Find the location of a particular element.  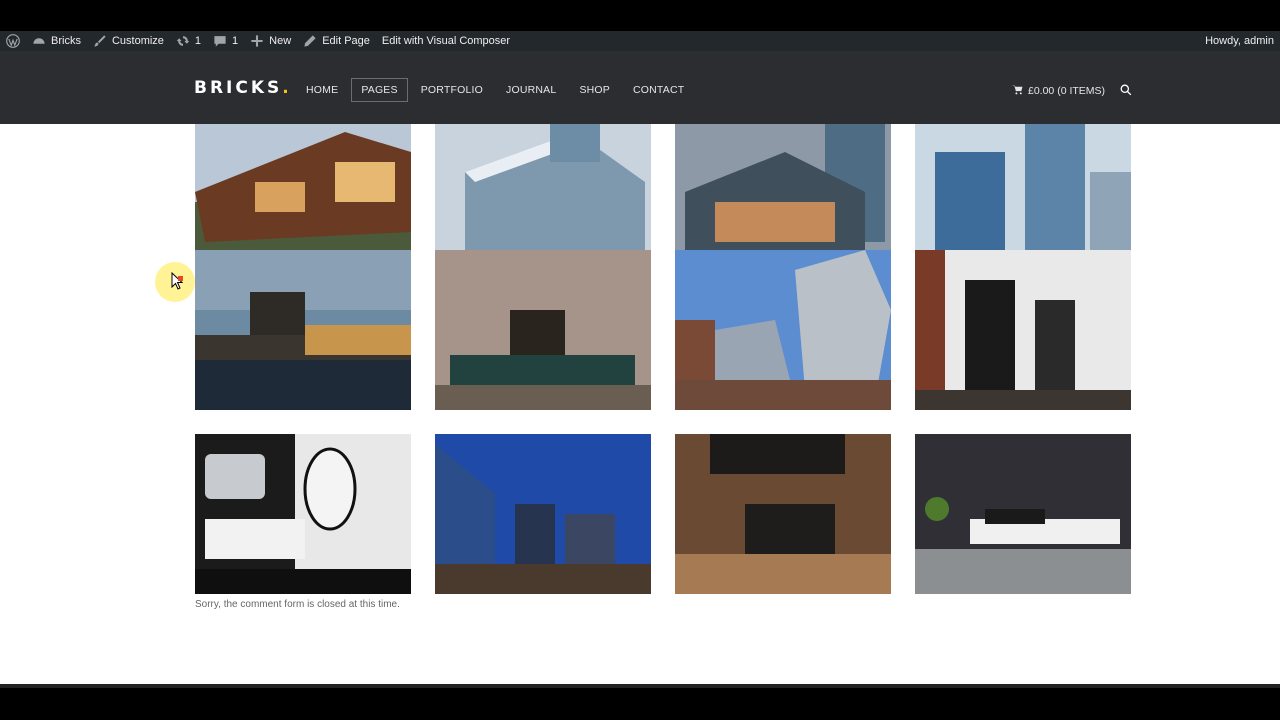

white-sofa-dark-wall-photo is located at coordinates (1023, 514).